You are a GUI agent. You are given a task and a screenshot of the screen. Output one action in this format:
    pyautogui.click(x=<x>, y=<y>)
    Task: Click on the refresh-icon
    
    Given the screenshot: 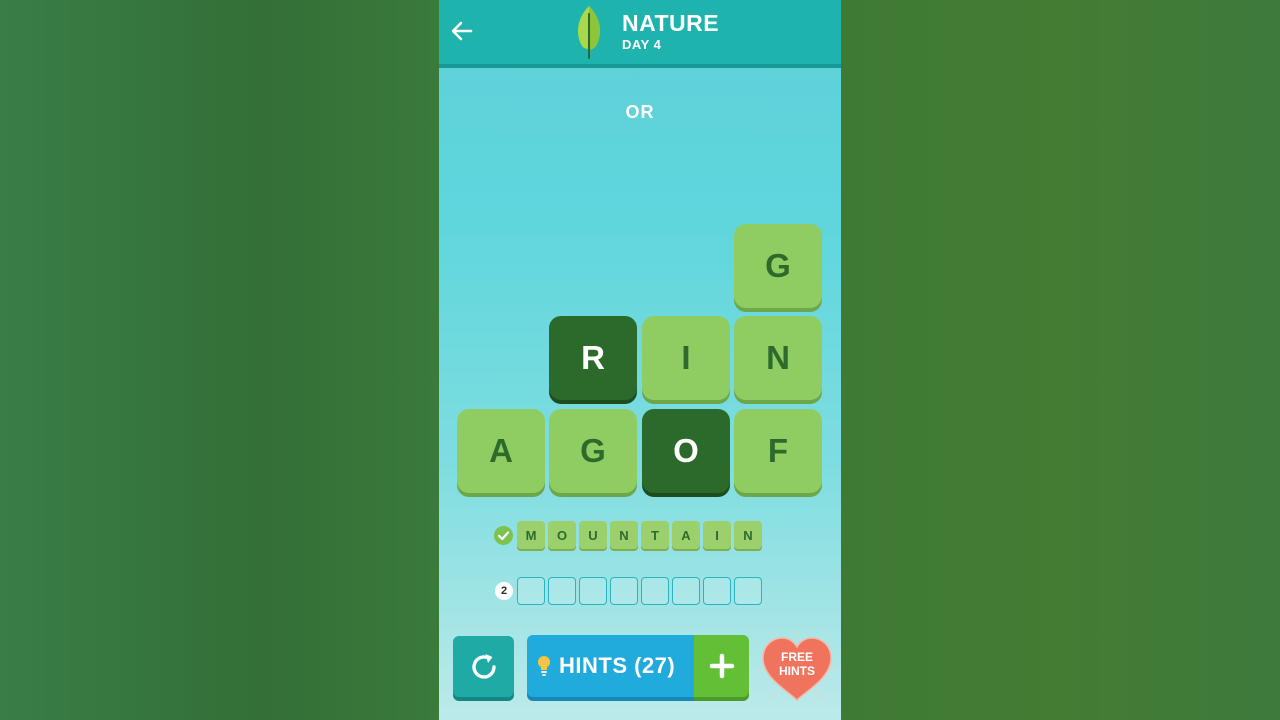 What is the action you would take?
    pyautogui.click(x=483, y=666)
    